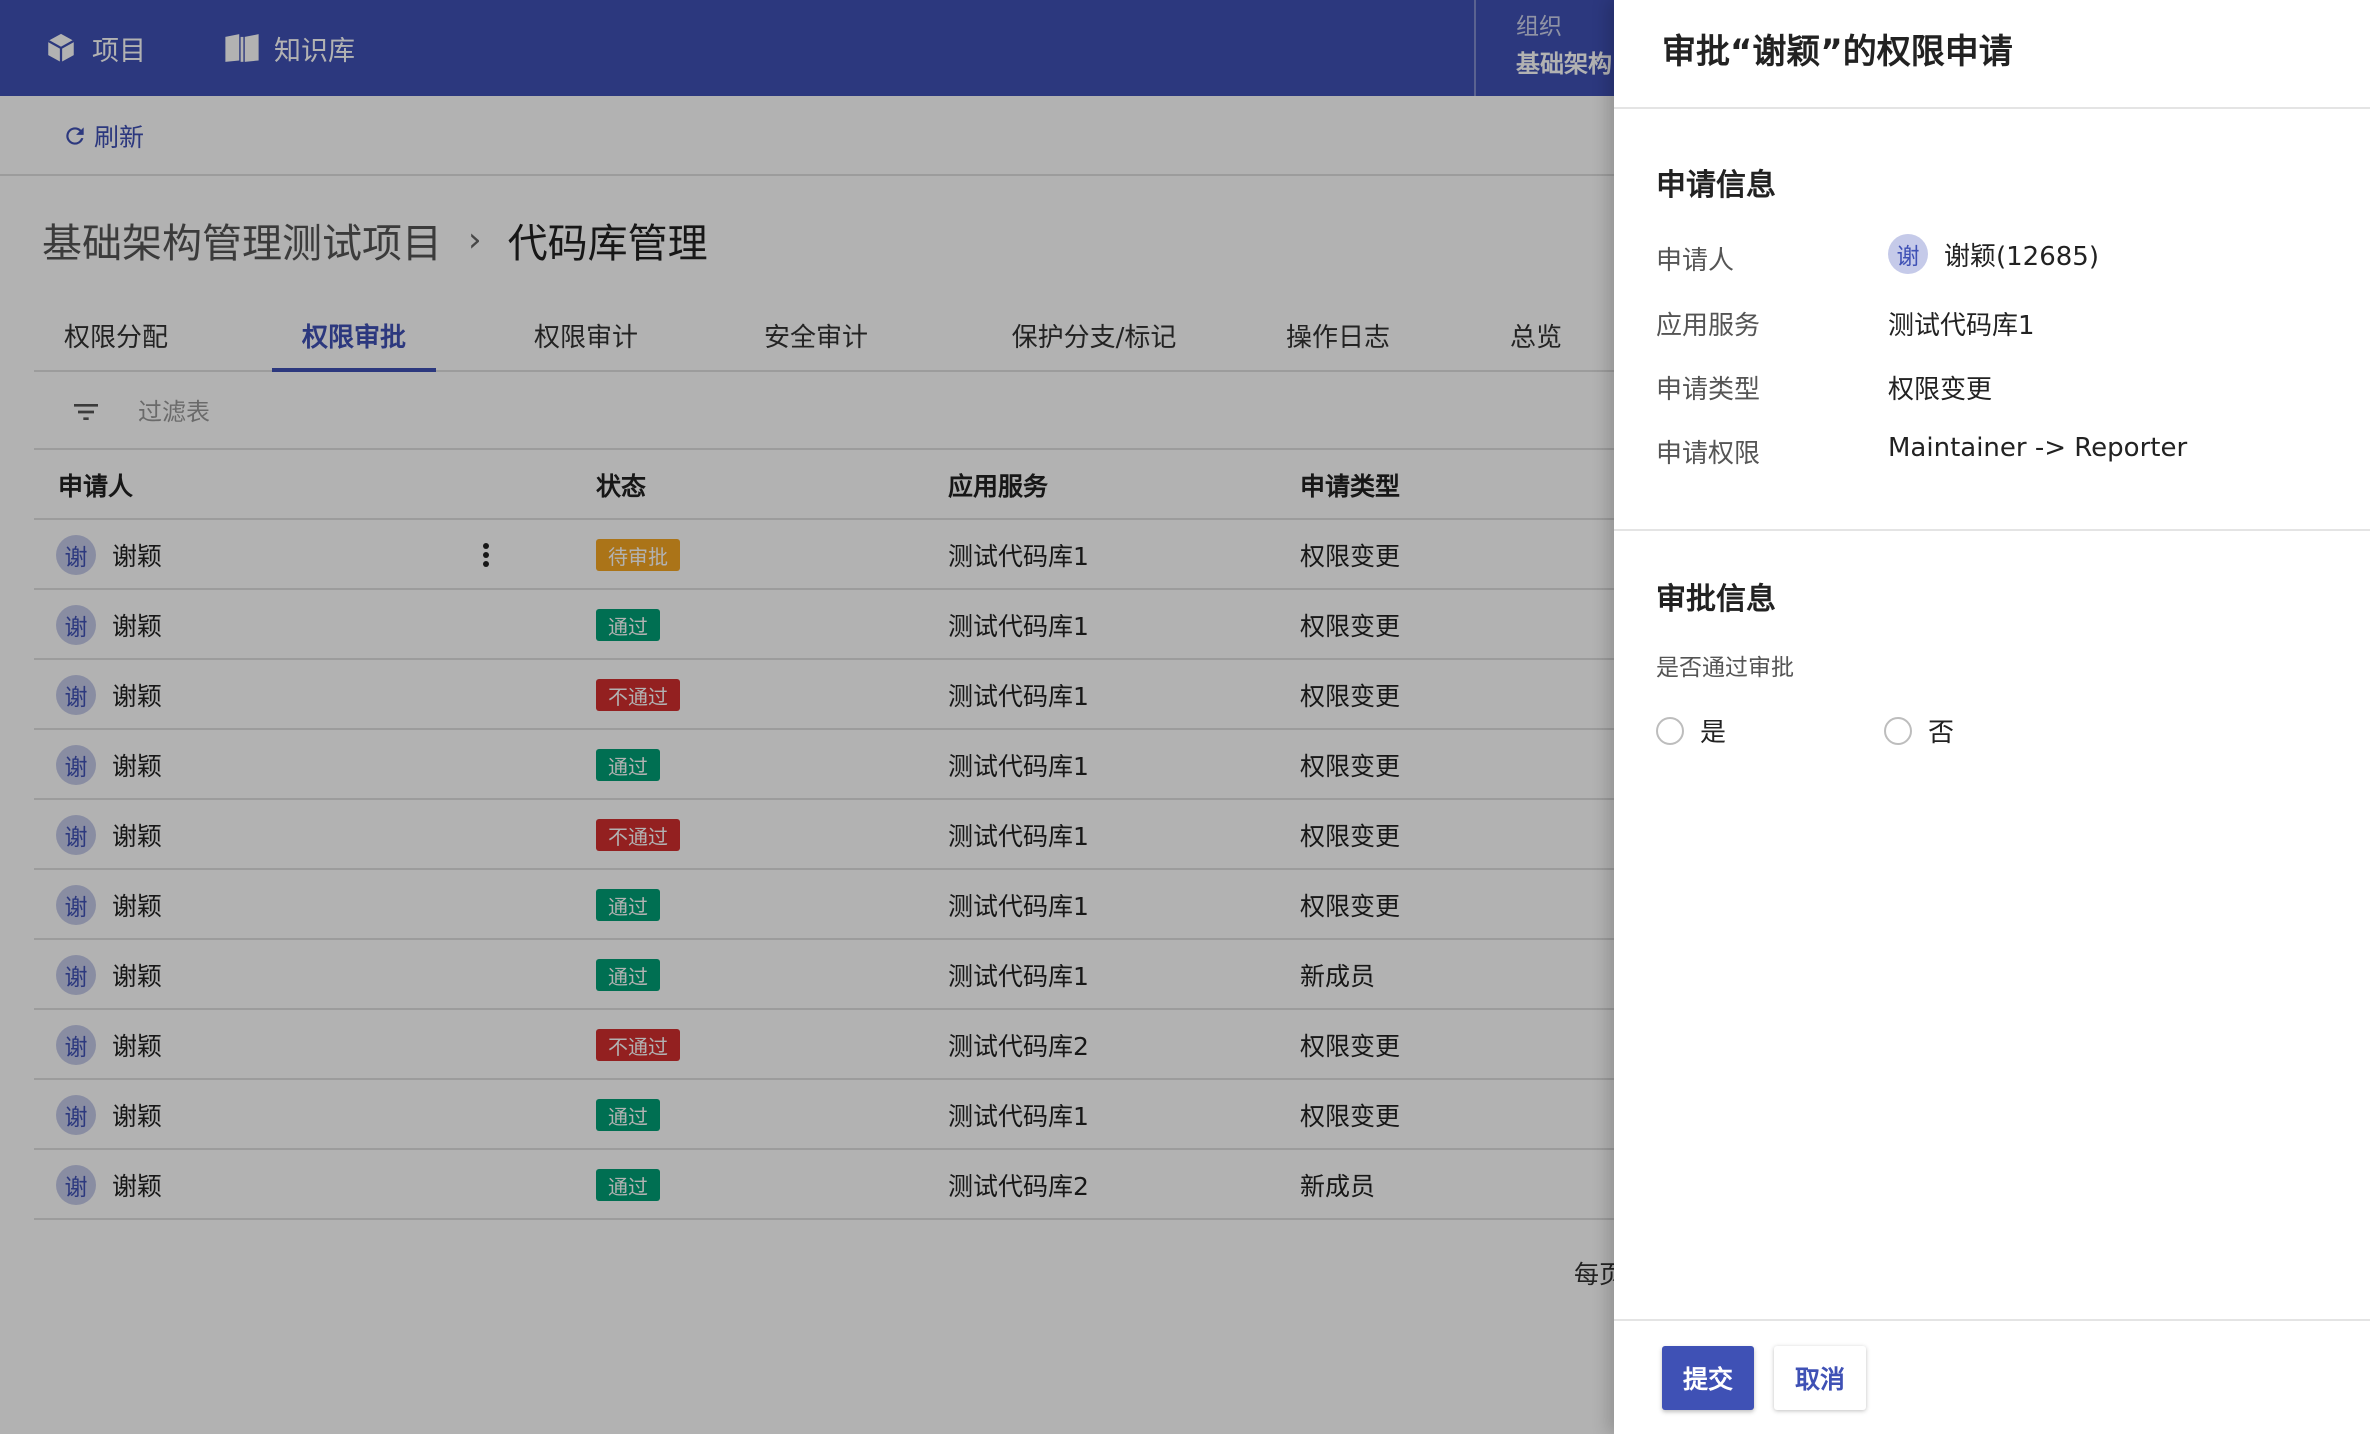  What do you see at coordinates (1820, 1378) in the screenshot?
I see `cancel-button: 取消` at bounding box center [1820, 1378].